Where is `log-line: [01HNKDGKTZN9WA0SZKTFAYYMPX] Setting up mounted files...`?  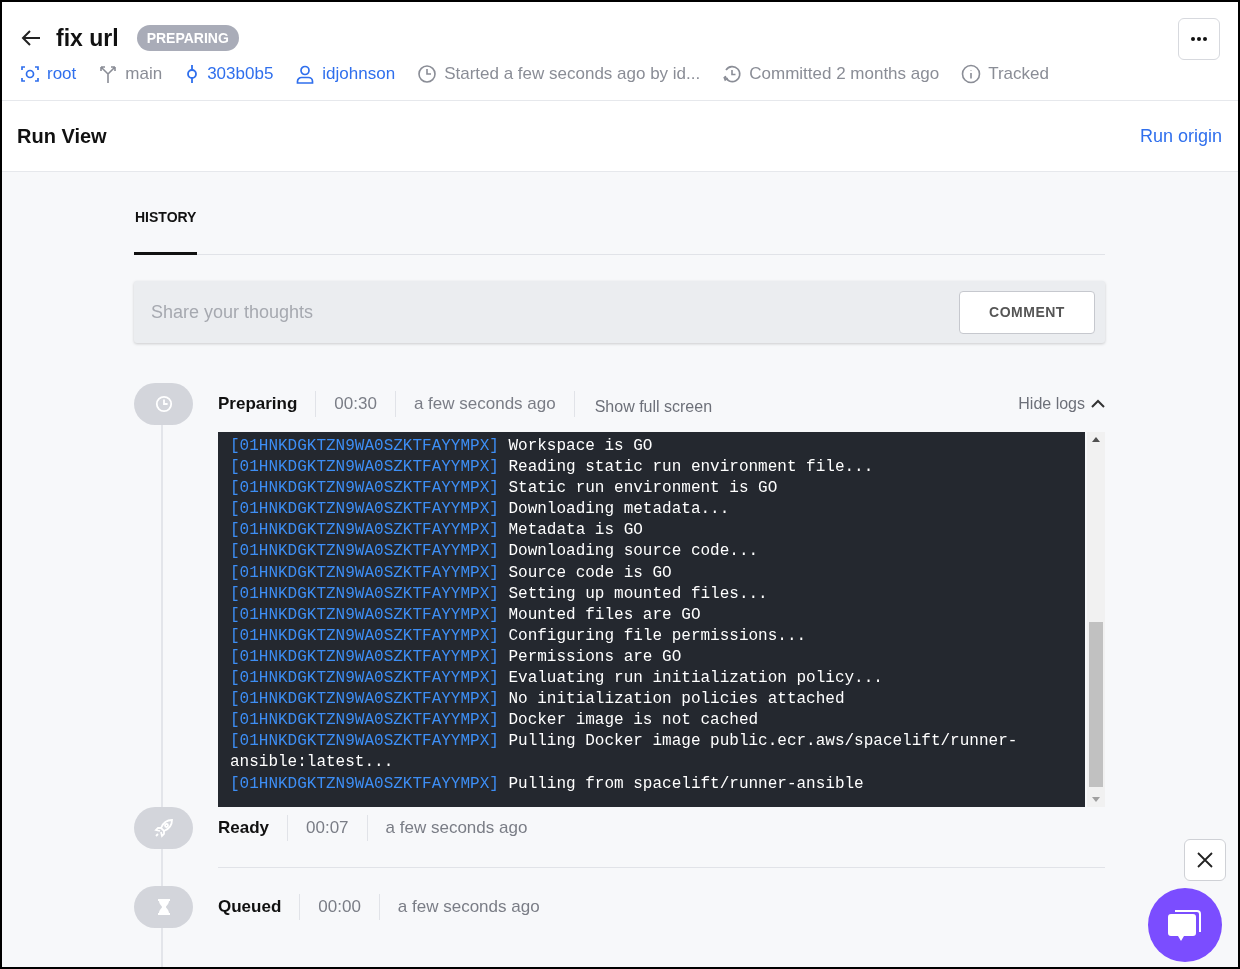
log-line: [01HNKDGKTZN9WA0SZKTFAYYMPX] Setting up mounted files... is located at coordinates (499, 594).